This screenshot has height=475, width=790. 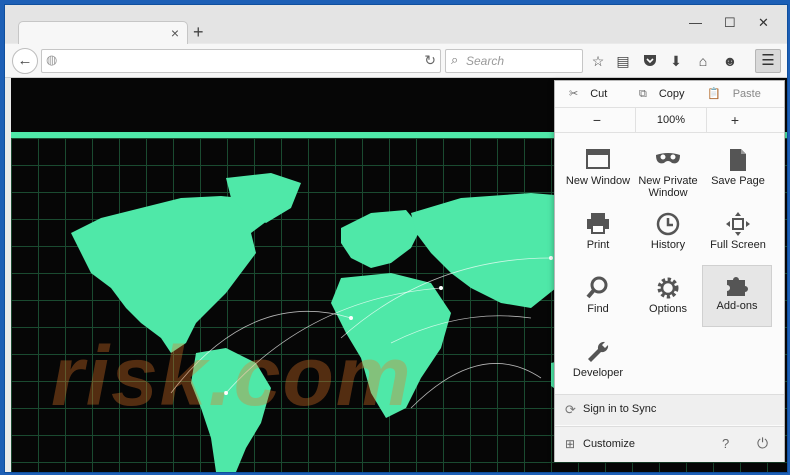 I want to click on star-icon: ☆, so click(x=598, y=61).